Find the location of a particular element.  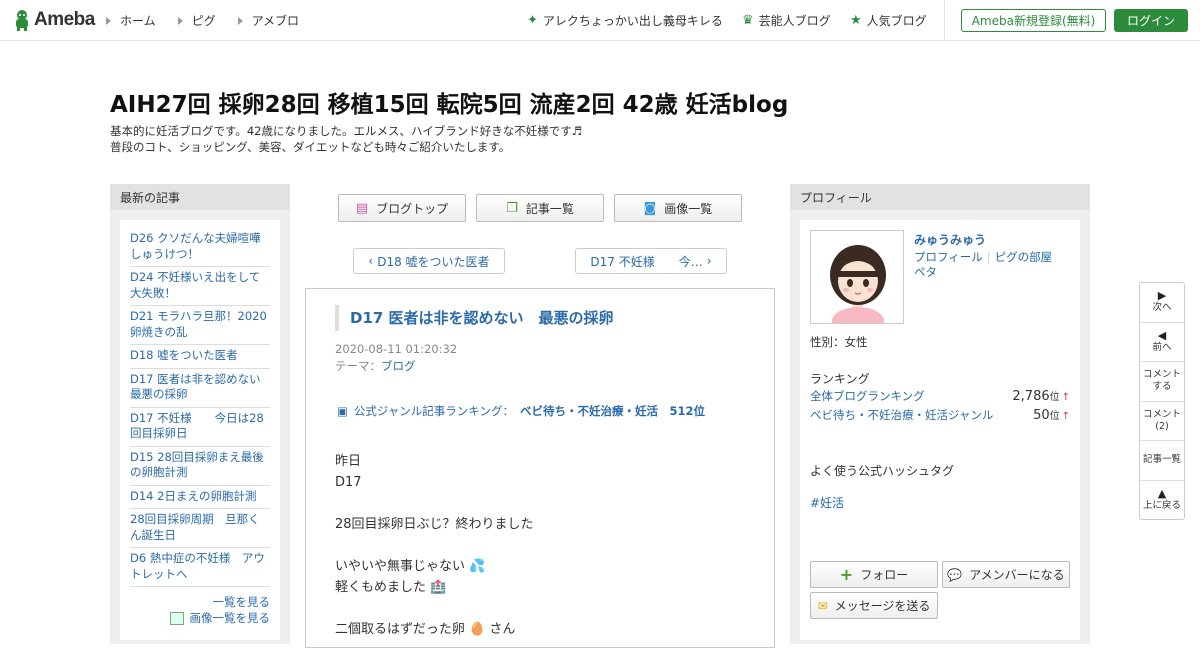

triangle-up-icon: ▲ is located at coordinates (1162, 494).